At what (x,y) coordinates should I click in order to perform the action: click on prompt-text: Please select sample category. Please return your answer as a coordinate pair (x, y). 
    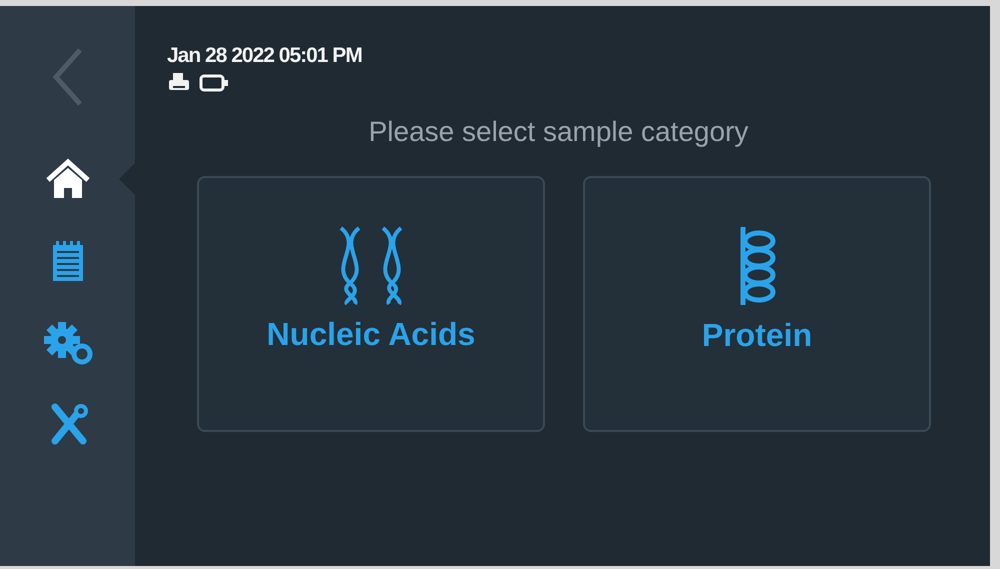
    Looking at the image, I should click on (559, 132).